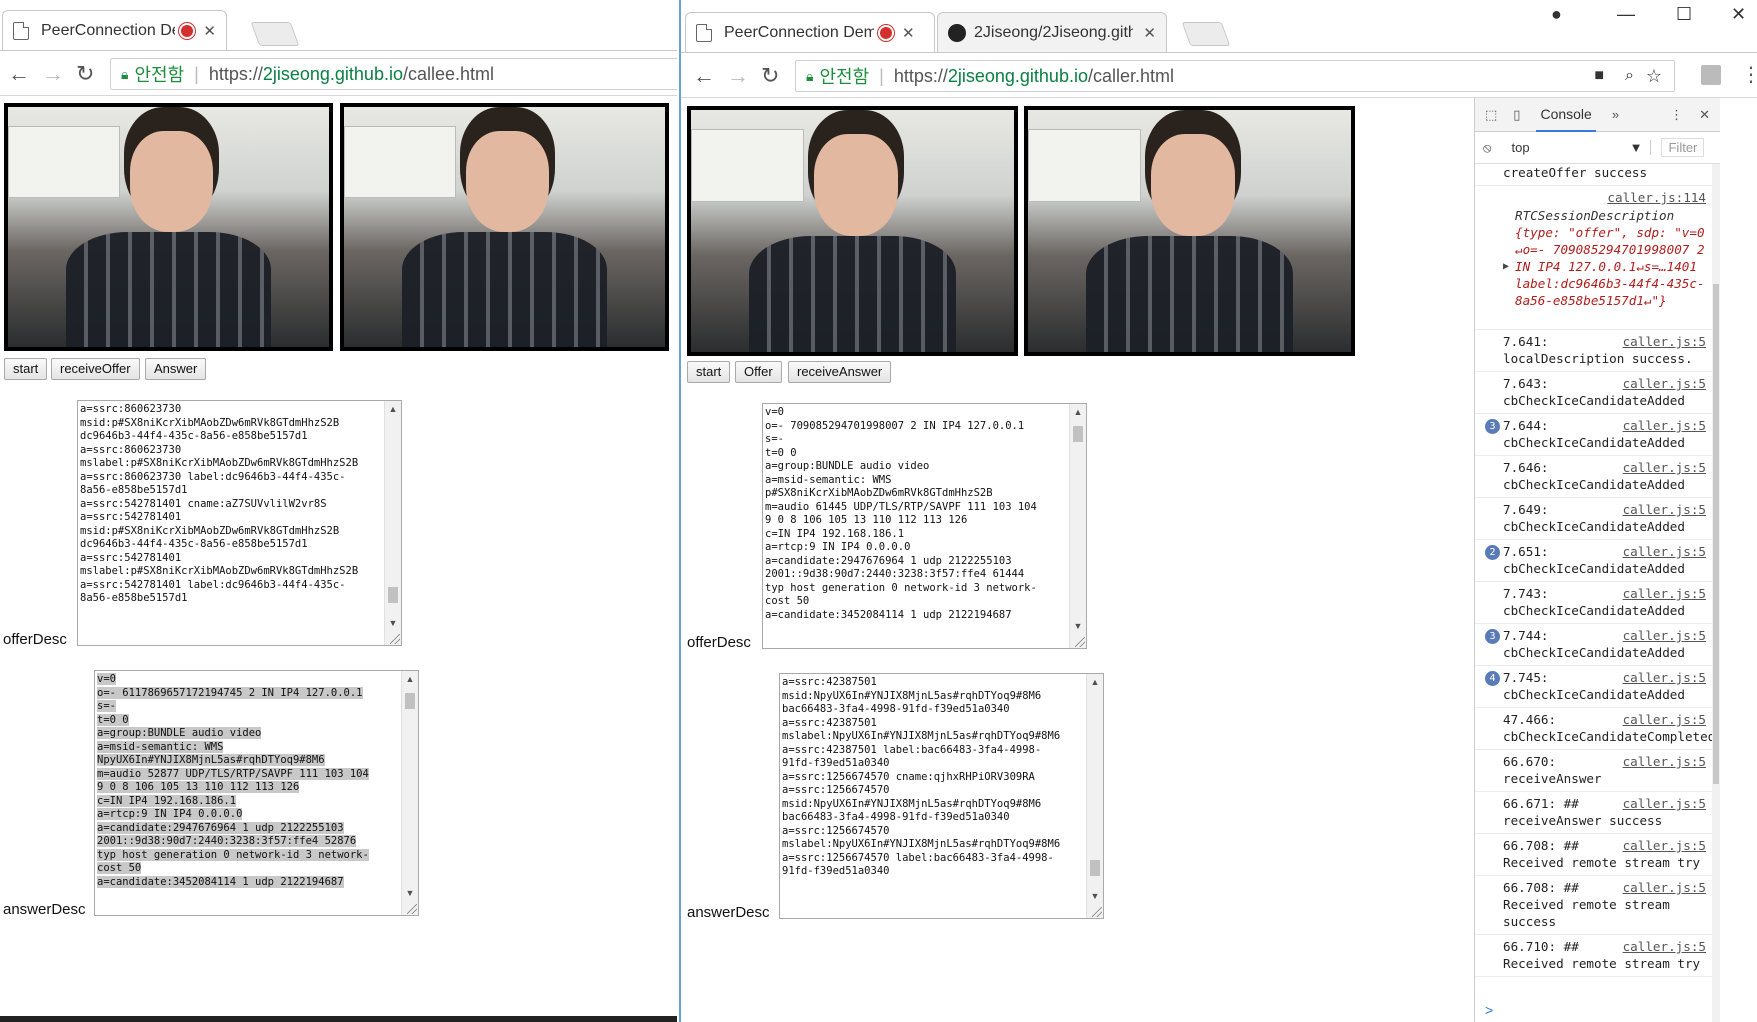 This screenshot has height=1022, width=1757. What do you see at coordinates (1516, 115) in the screenshot?
I see `device-toggle-icon: ▯` at bounding box center [1516, 115].